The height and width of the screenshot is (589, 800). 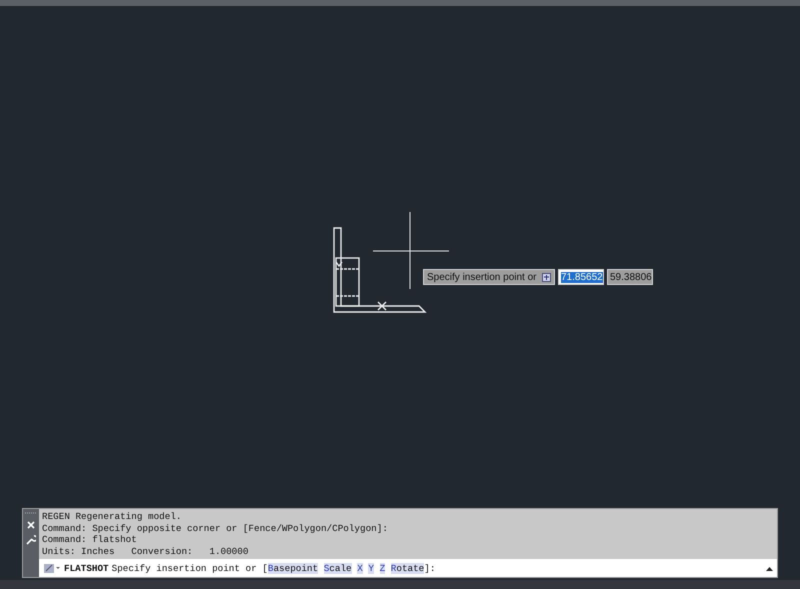 What do you see at coordinates (86, 568) in the screenshot?
I see `command-name: FLATSHOT` at bounding box center [86, 568].